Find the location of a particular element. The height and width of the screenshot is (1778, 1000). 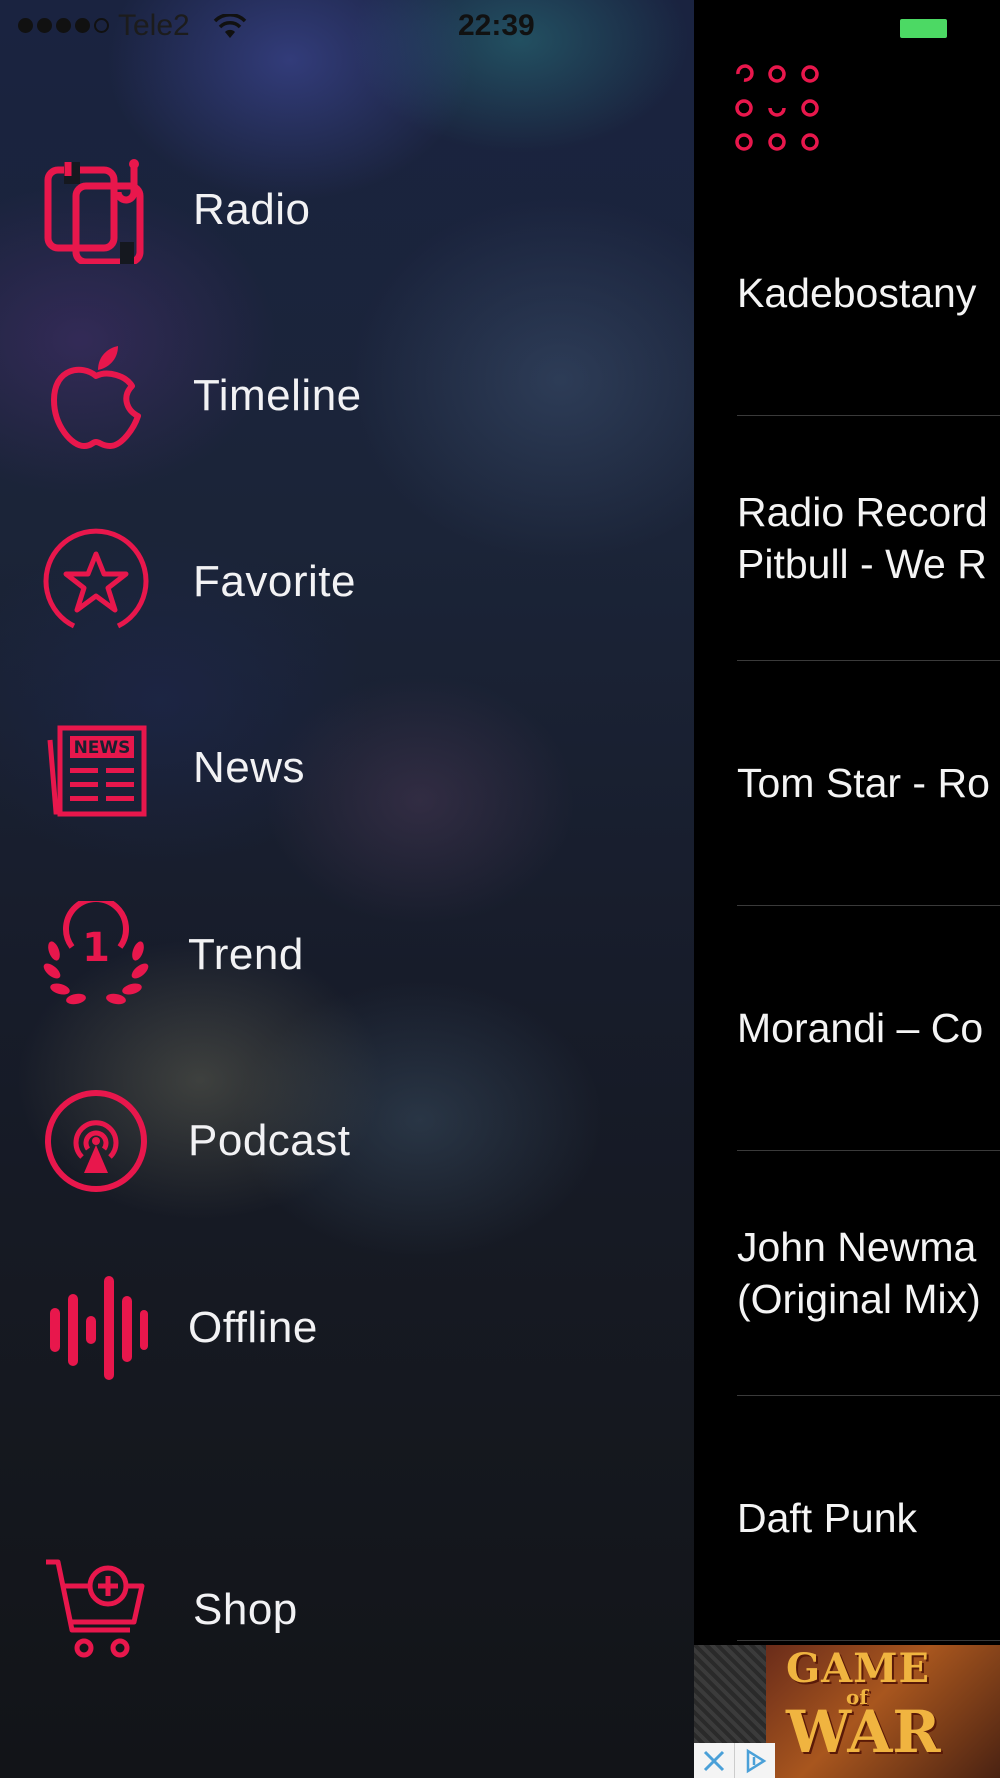

menu-item-label: Offline is located at coordinates (253, 1327).